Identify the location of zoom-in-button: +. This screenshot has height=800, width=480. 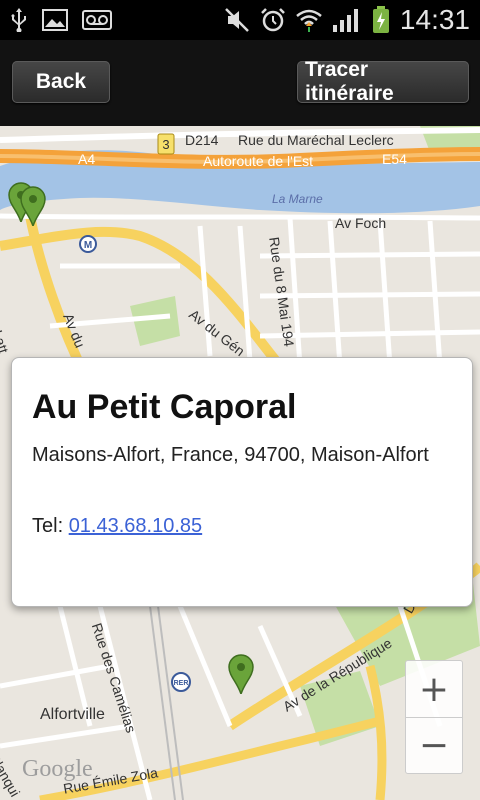
(434, 689).